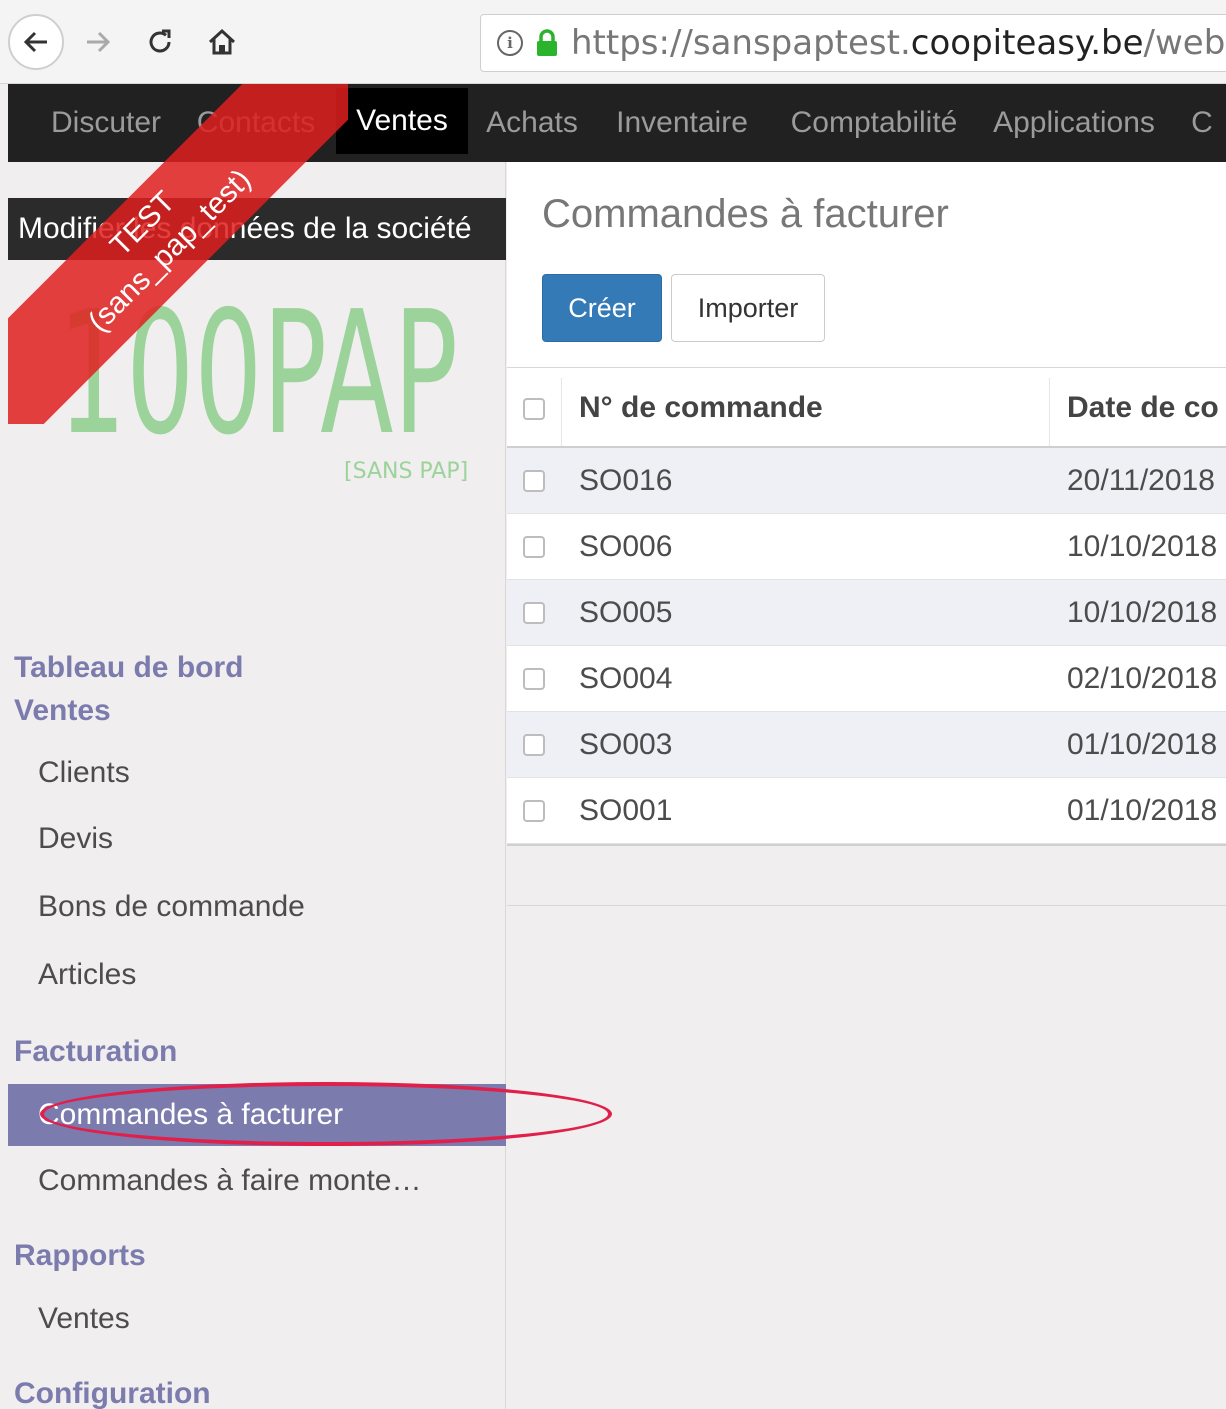 The width and height of the screenshot is (1226, 1409). I want to click on lock-icon, so click(547, 42).